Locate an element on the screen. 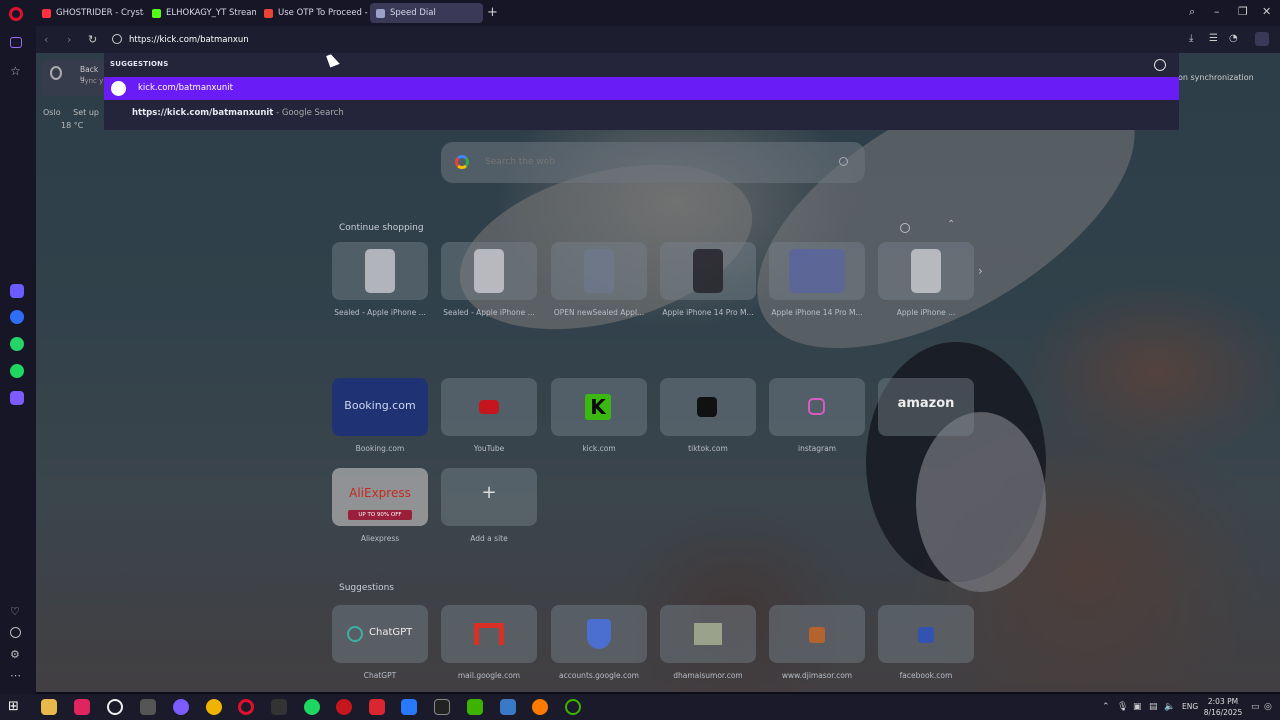 This screenshot has width=1280, height=720. speed-dial-booking: Booking.com is located at coordinates (380, 407).